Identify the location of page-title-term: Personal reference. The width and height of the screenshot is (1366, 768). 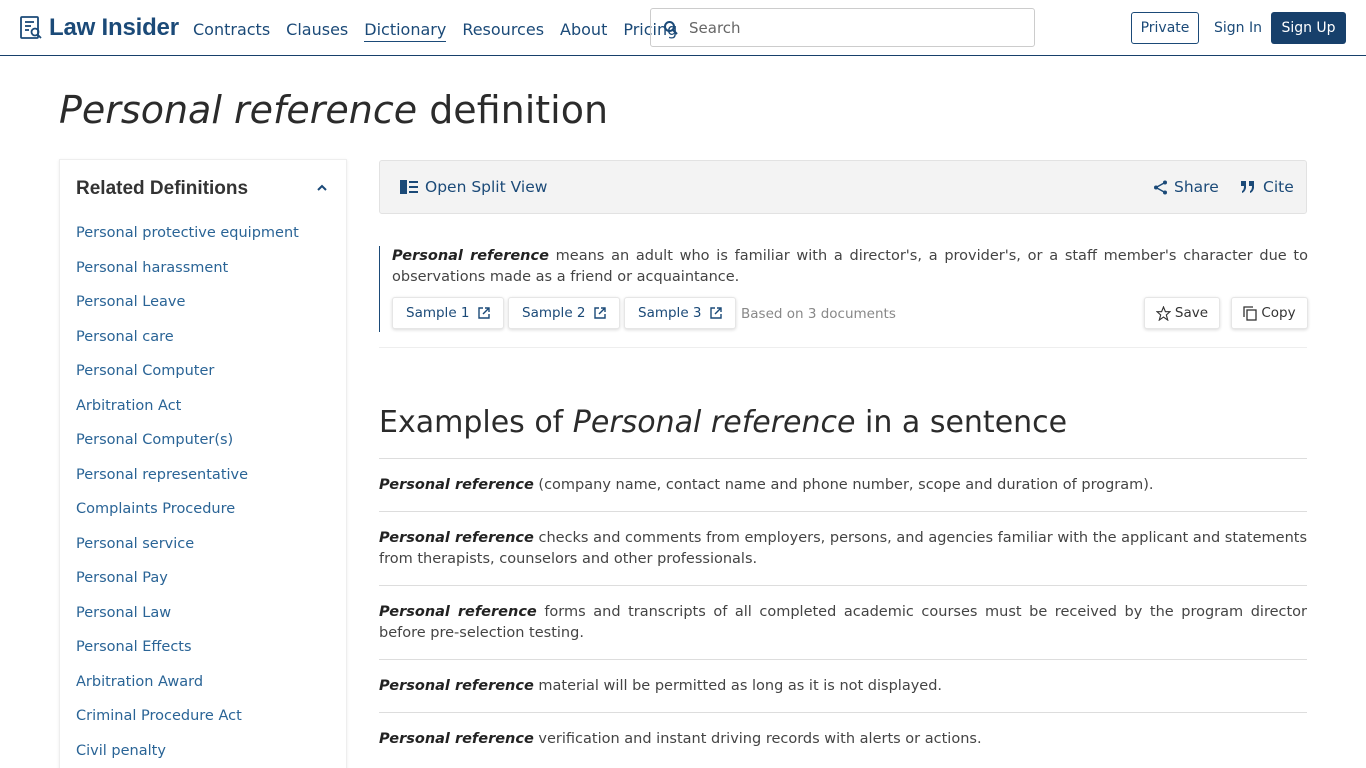
(238, 110).